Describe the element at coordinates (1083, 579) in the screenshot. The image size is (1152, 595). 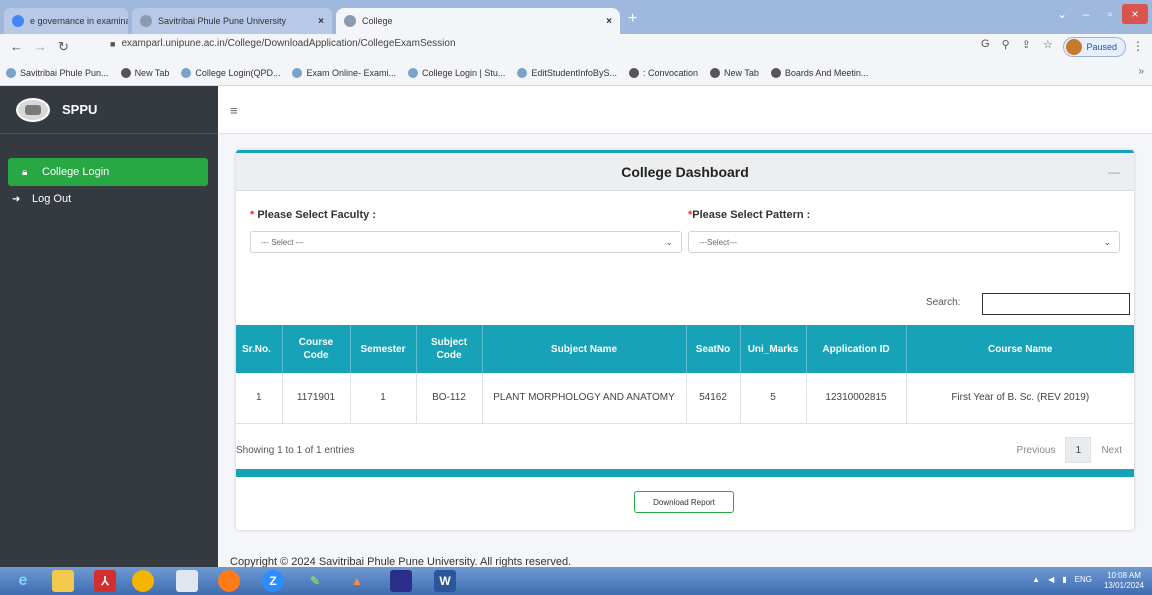
I see `language-indicator: ENG` at that location.